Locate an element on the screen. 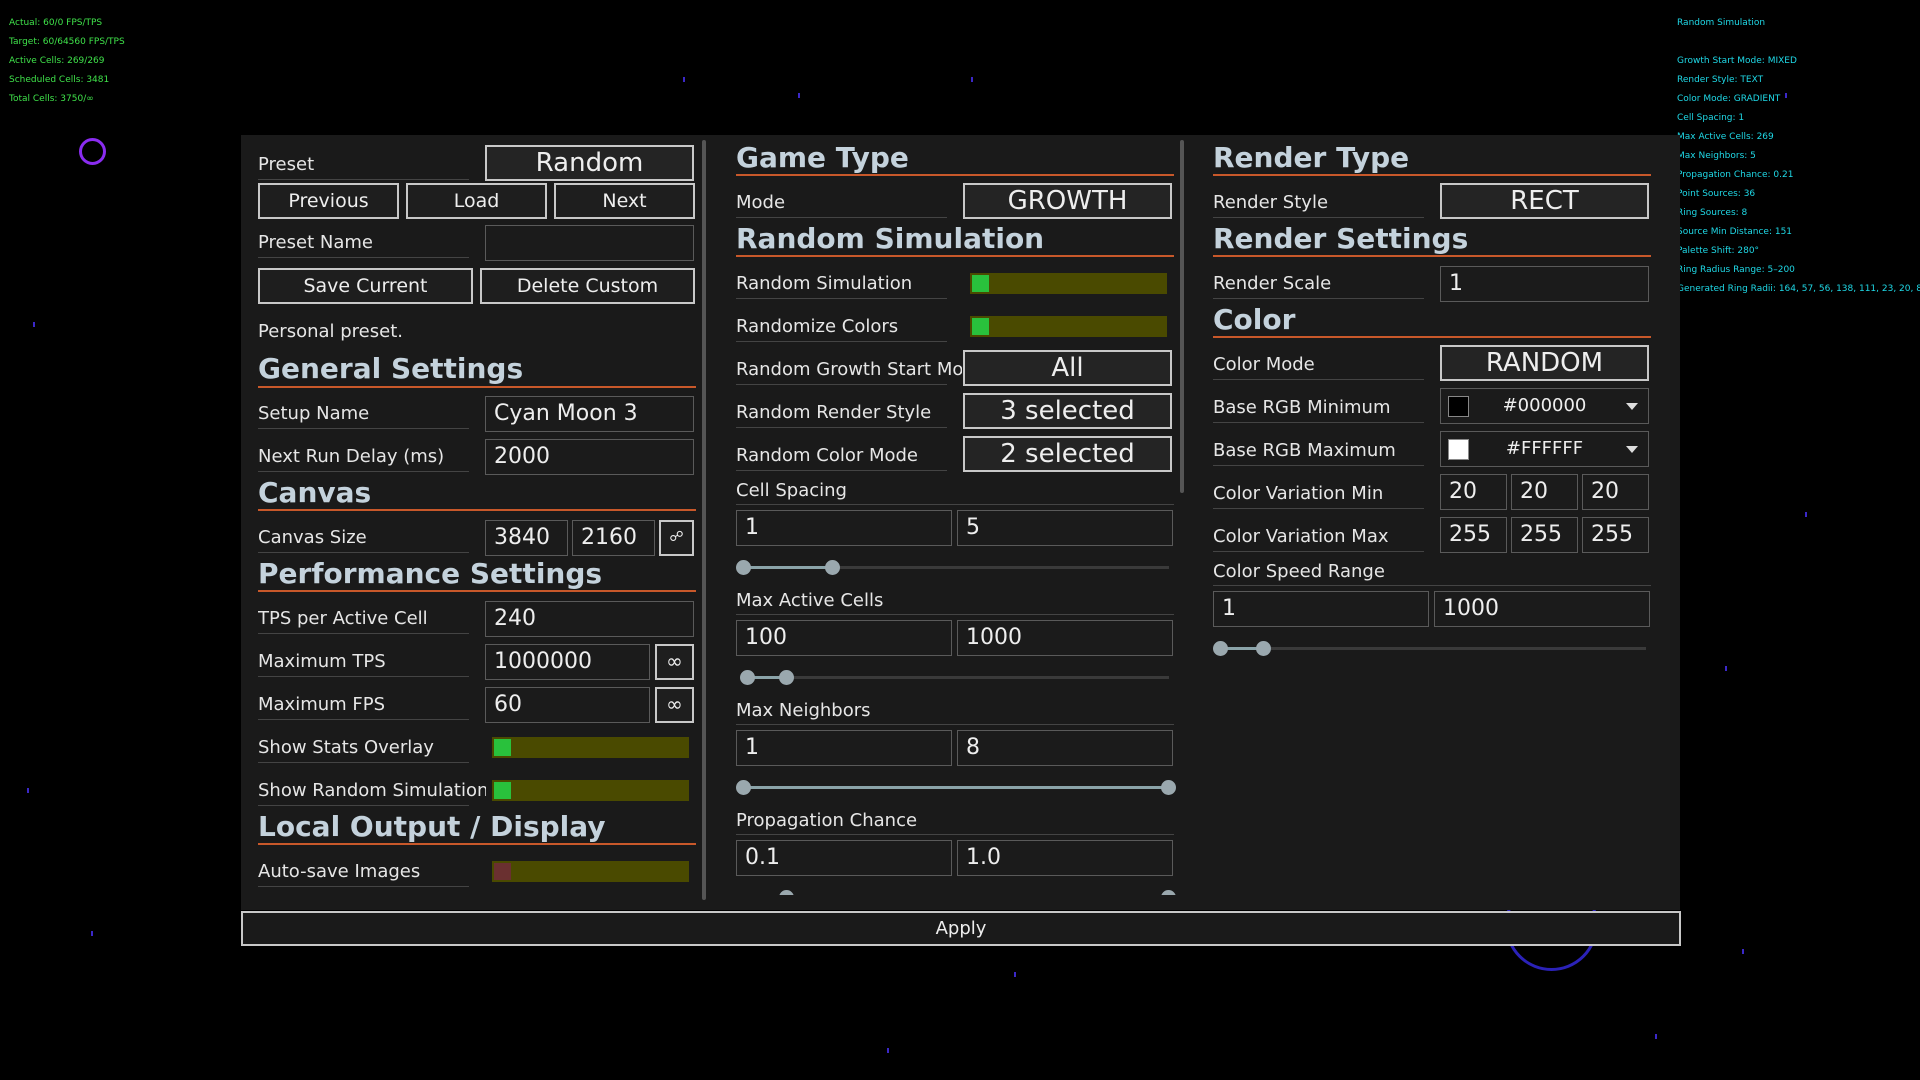  render-settings-heading: Render Settings is located at coordinates (1341, 238).